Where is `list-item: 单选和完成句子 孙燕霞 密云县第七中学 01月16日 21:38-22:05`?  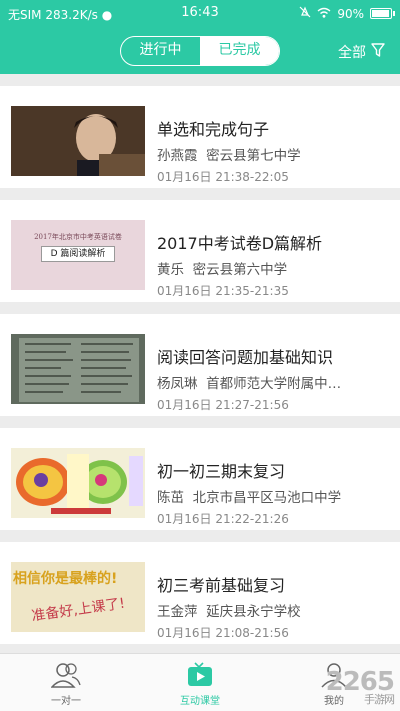 list-item: 单选和完成句子 孙燕霞 密云县第七中学 01月16日 21:38-22:05 is located at coordinates (200, 137).